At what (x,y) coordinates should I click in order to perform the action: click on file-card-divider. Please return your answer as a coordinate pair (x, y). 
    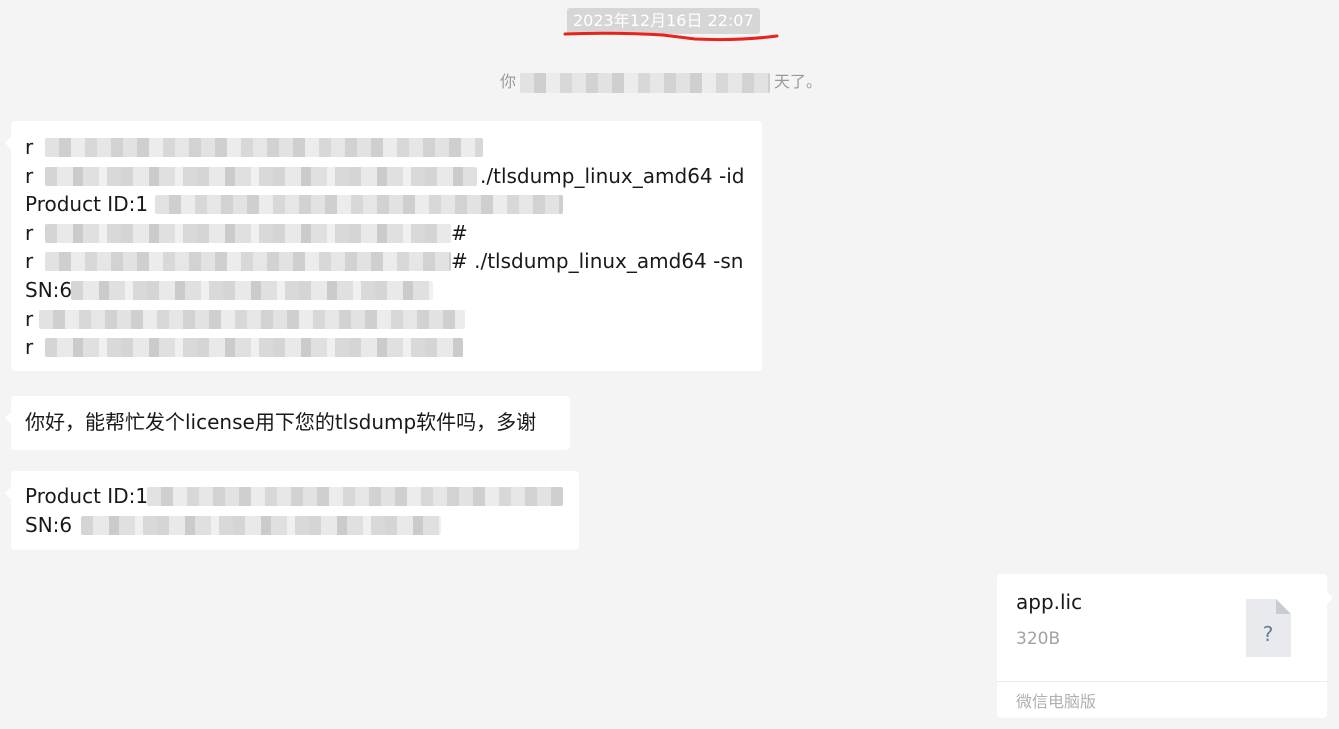
    Looking at the image, I should click on (1162, 681).